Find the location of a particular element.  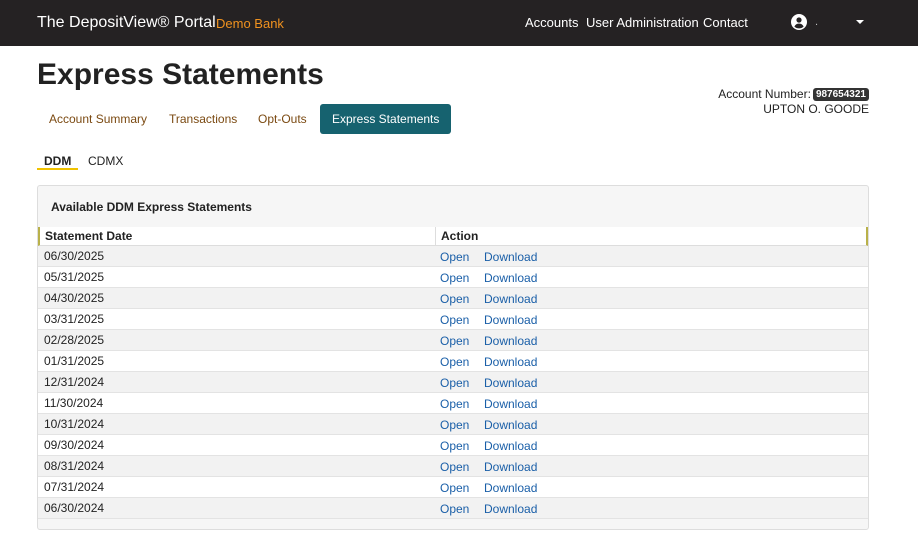

table-row: 06/30/2024 Open Download is located at coordinates (453, 508).